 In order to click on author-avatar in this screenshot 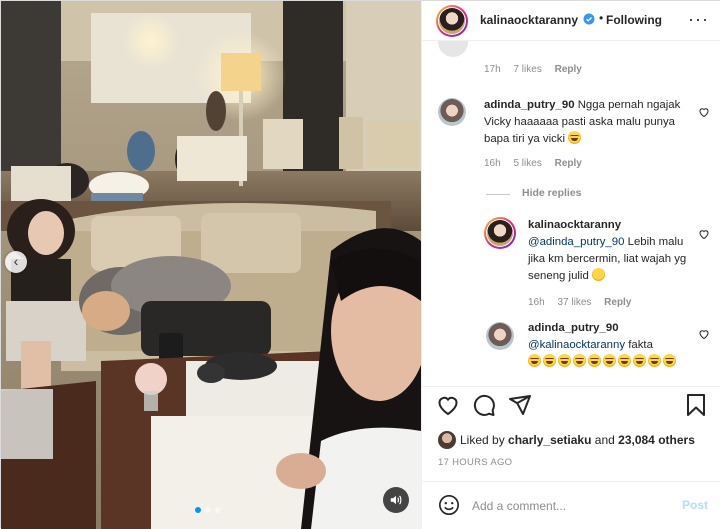, I will do `click(452, 21)`.